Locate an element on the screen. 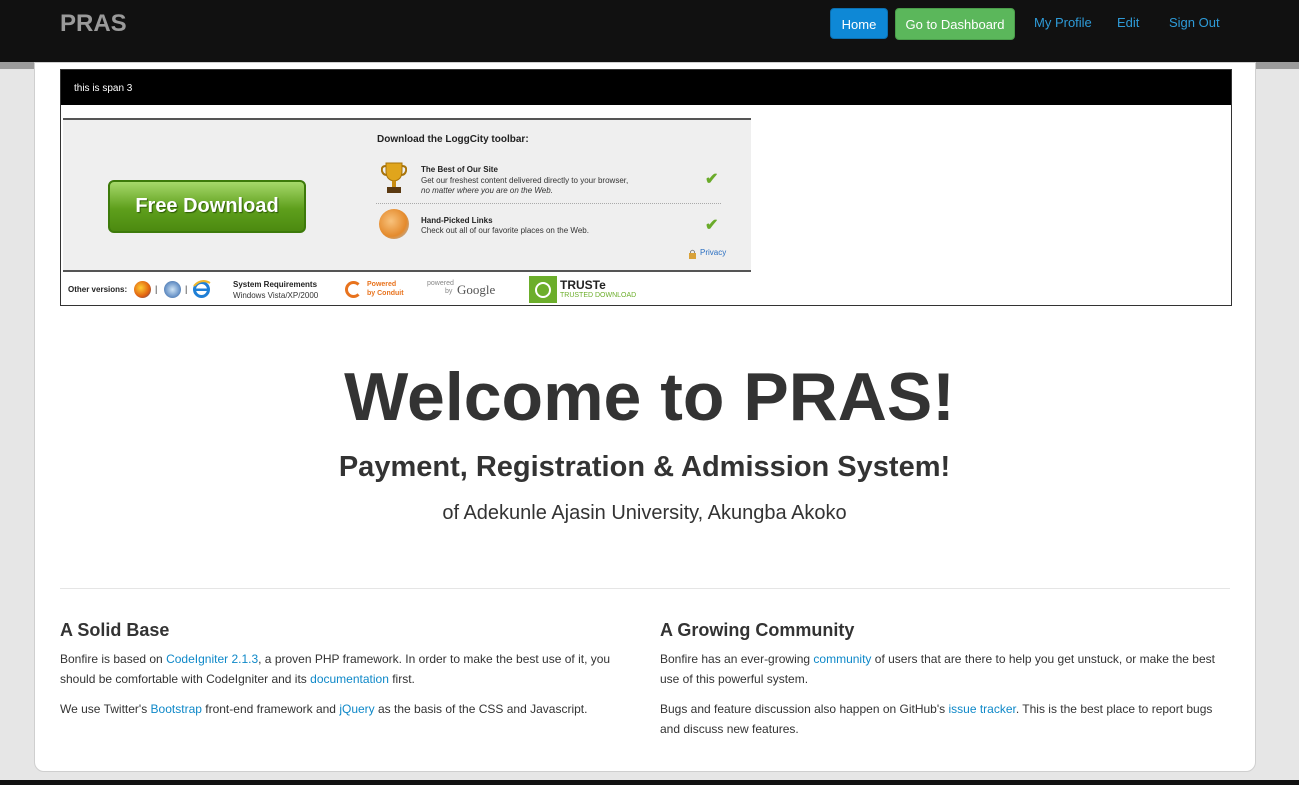 The image size is (1299, 785). safari-icon is located at coordinates (172, 289).